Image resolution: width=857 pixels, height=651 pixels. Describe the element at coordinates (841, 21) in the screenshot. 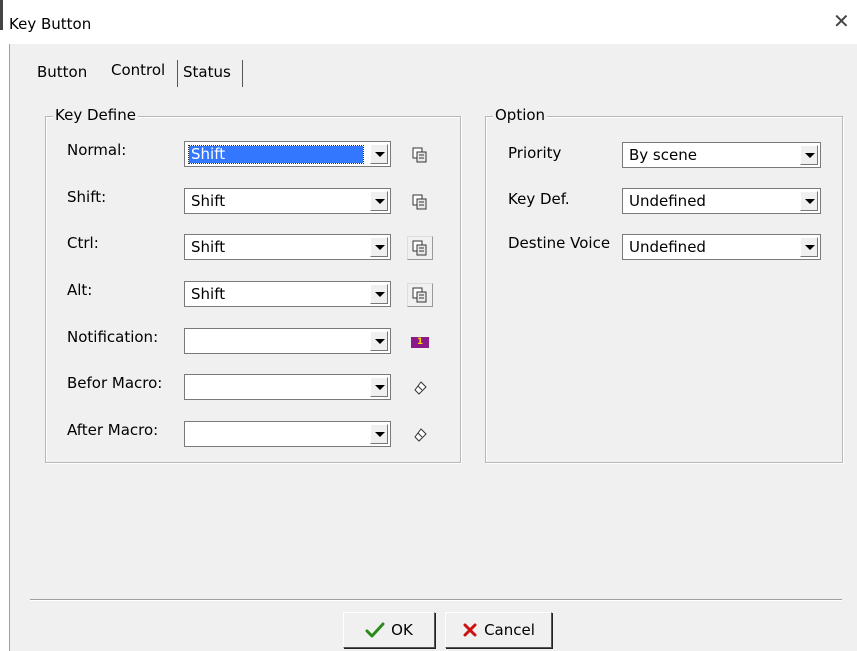

I see `close-icon: ✕` at that location.